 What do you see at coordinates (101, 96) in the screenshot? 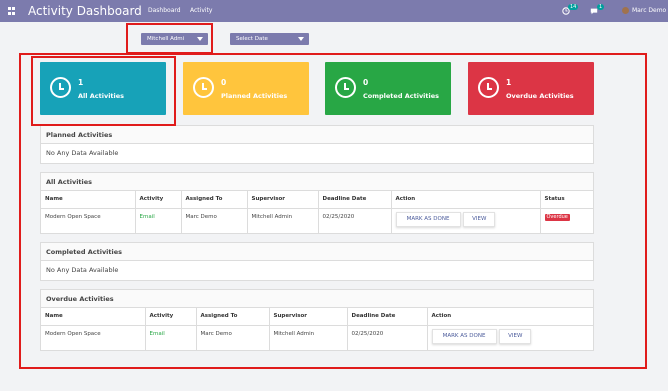
I see `card-label: All Activities` at bounding box center [101, 96].